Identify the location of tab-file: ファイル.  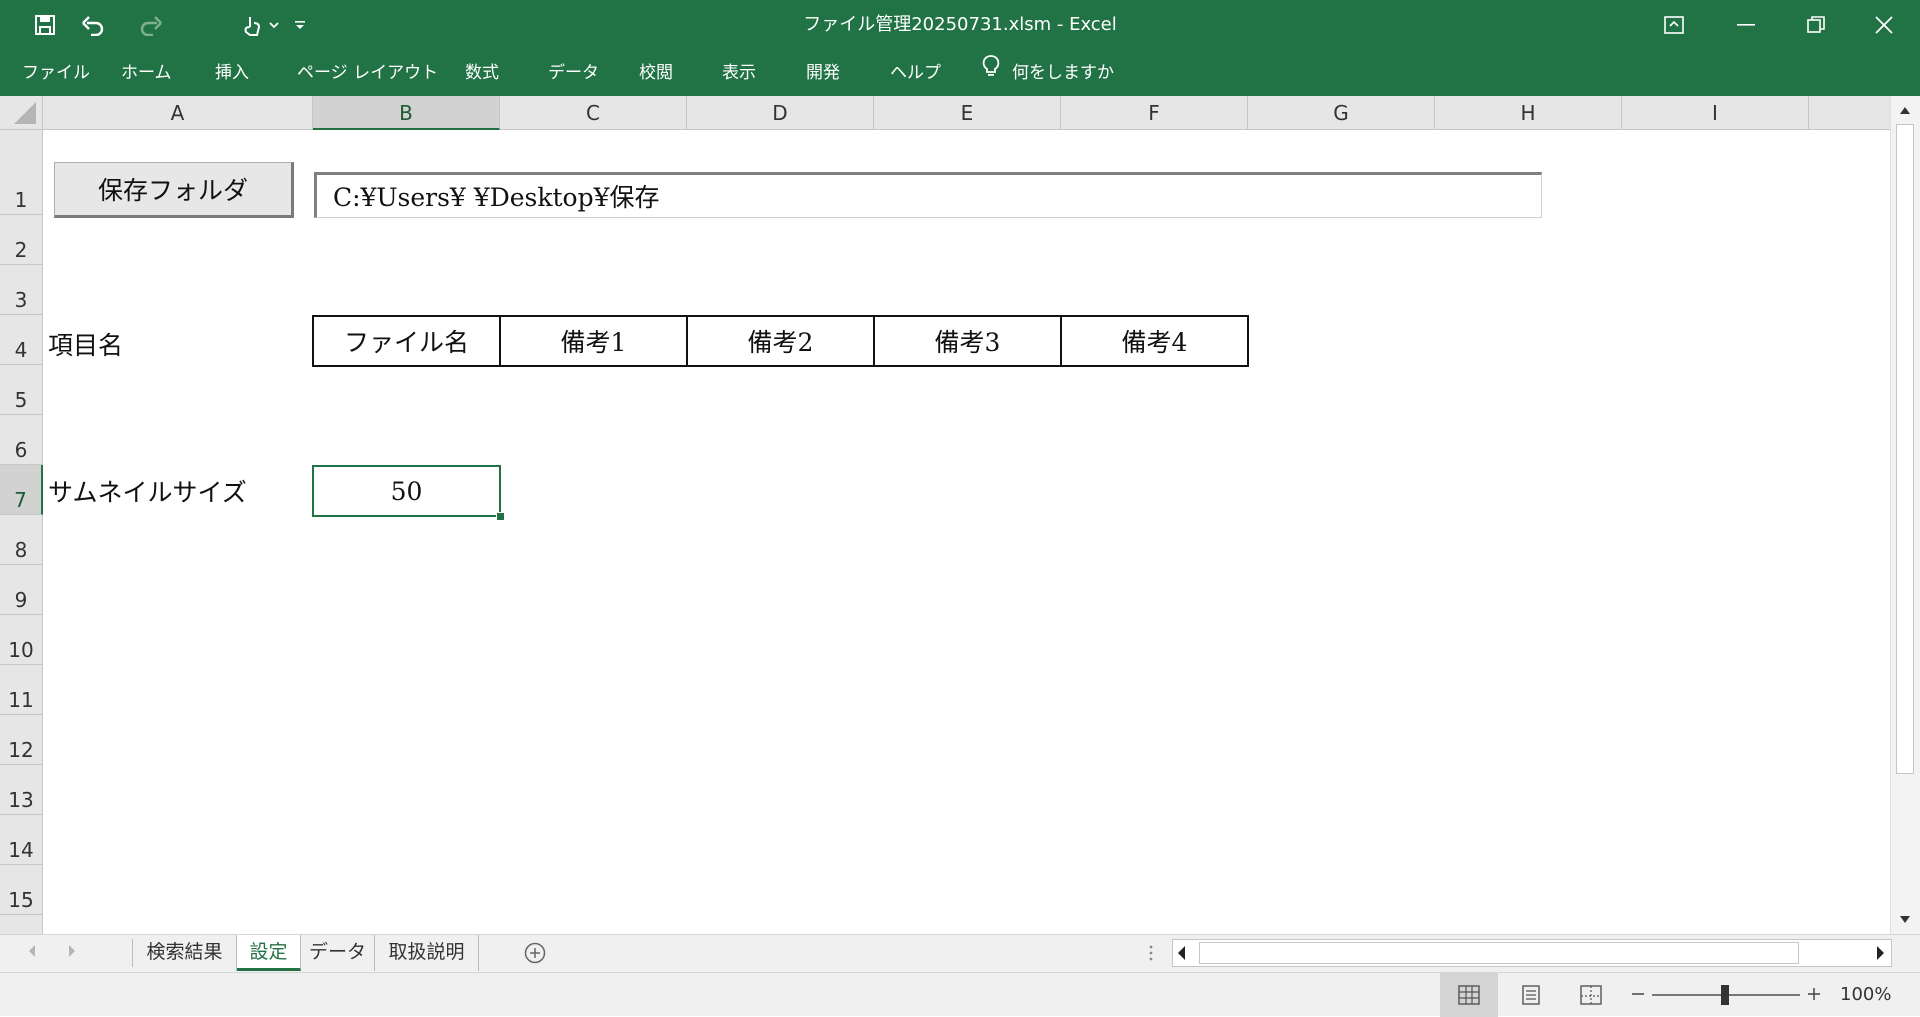
(56, 73).